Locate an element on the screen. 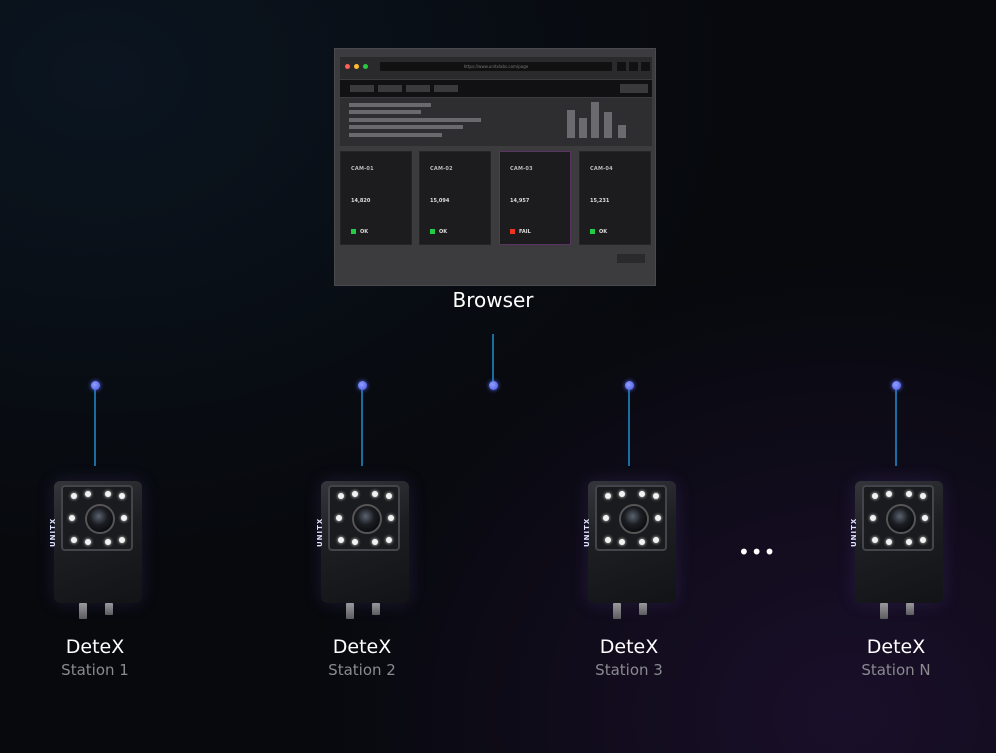 The height and width of the screenshot is (753, 996). camera-device-2: UNITX is located at coordinates (365, 550).